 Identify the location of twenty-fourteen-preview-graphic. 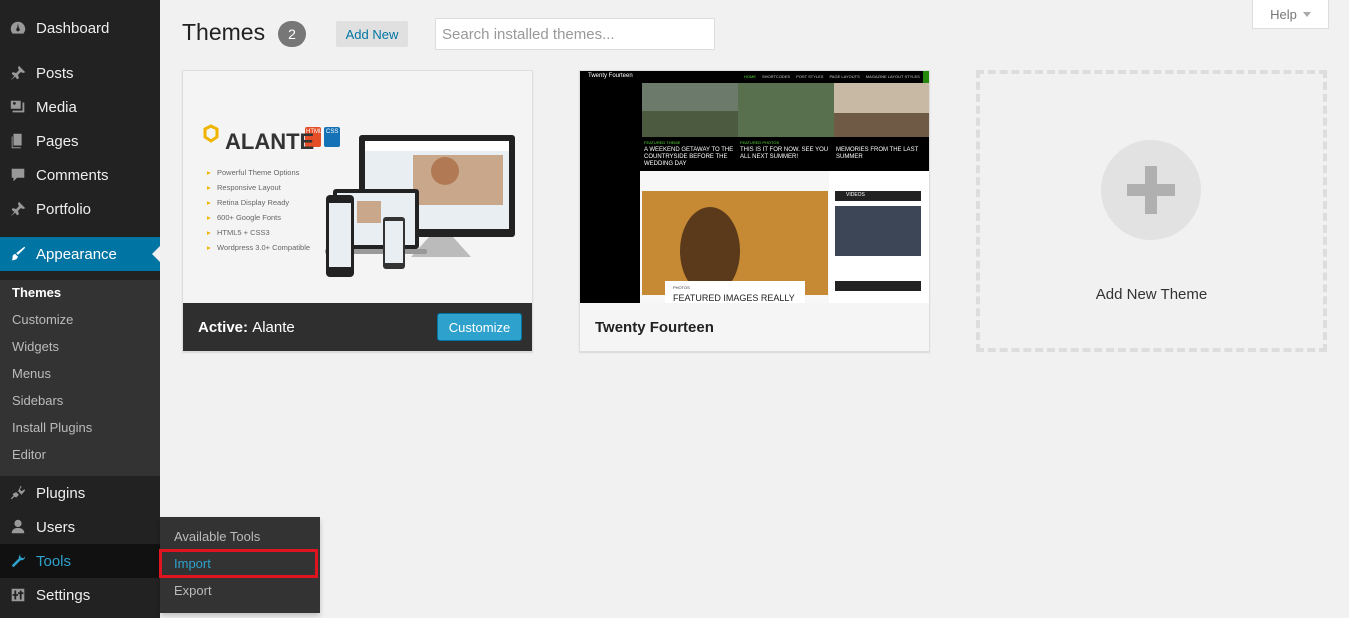
(754, 187).